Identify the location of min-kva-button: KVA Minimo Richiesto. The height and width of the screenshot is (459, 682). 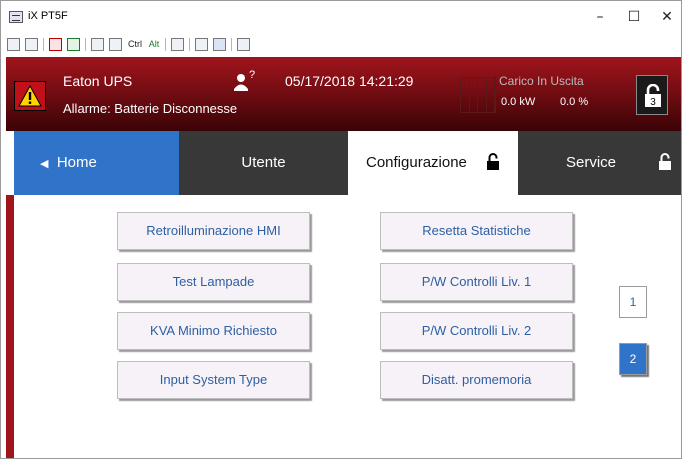
(213, 331).